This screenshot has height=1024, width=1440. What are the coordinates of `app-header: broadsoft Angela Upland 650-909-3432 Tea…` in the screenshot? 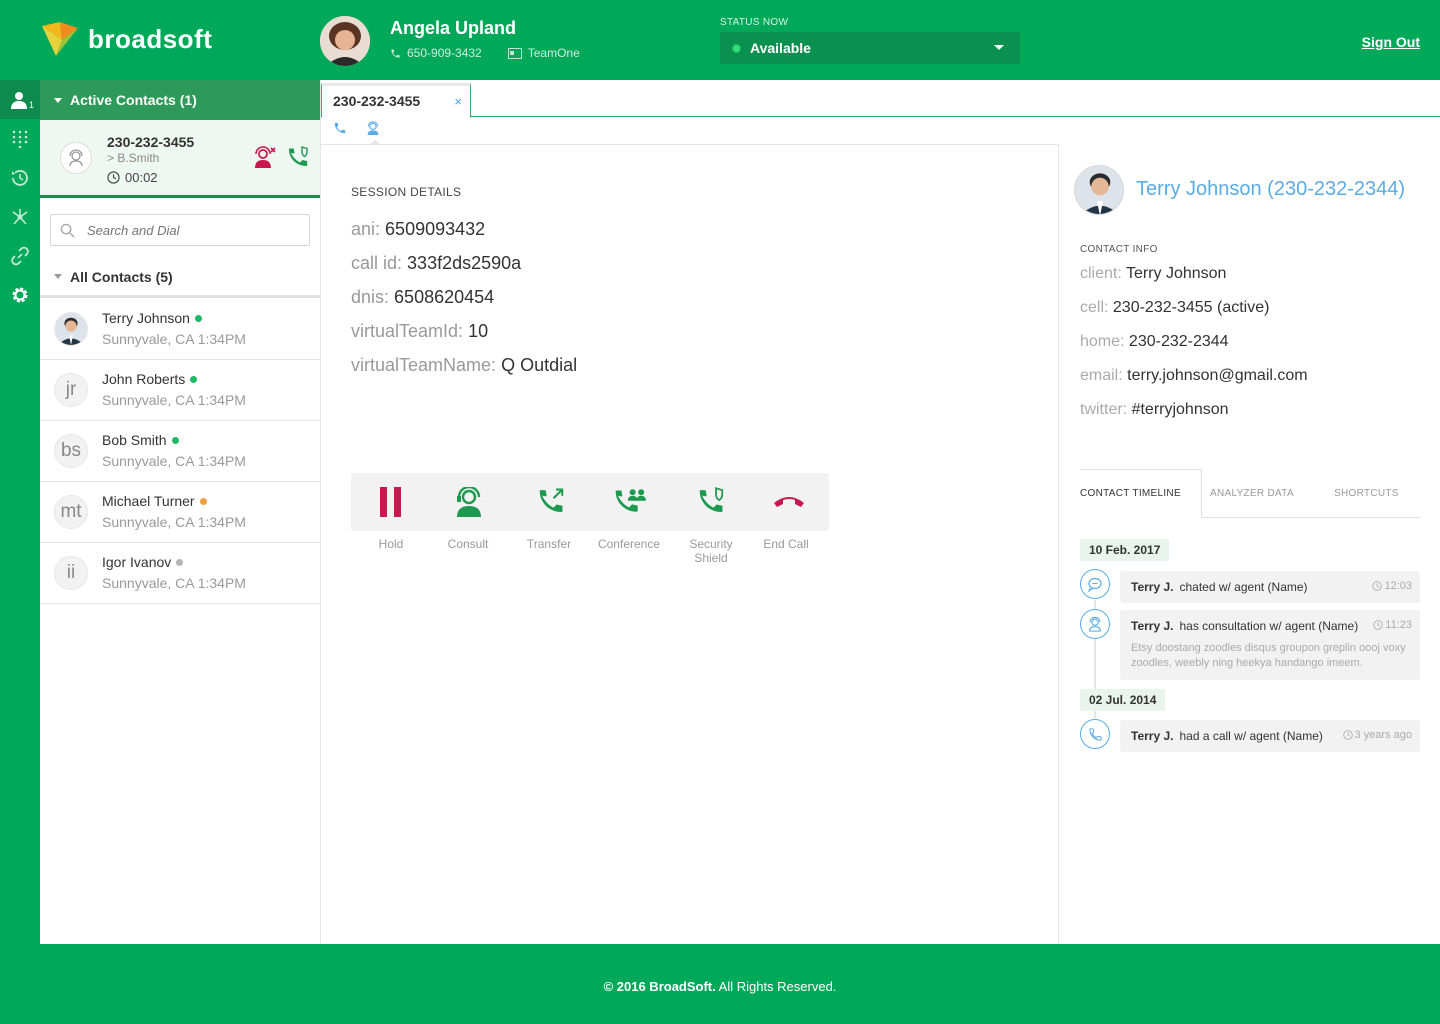 It's located at (720, 40).